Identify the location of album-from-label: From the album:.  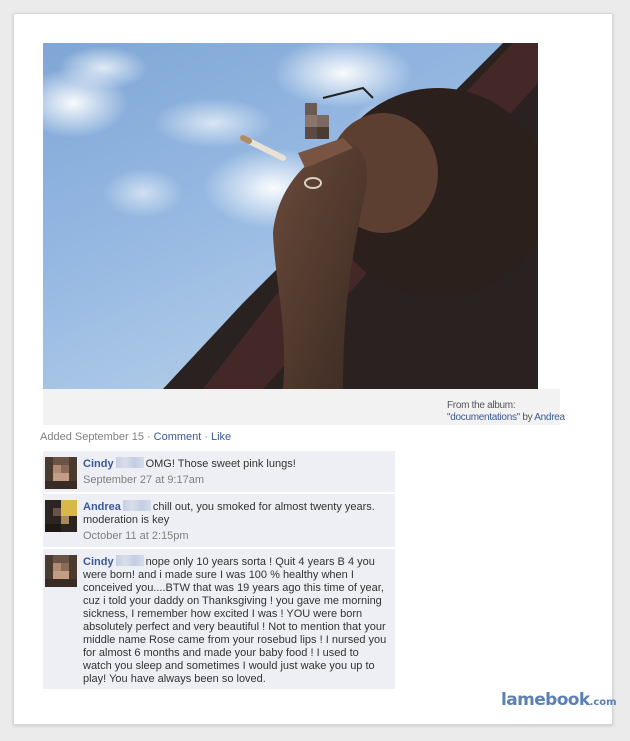
(481, 405).